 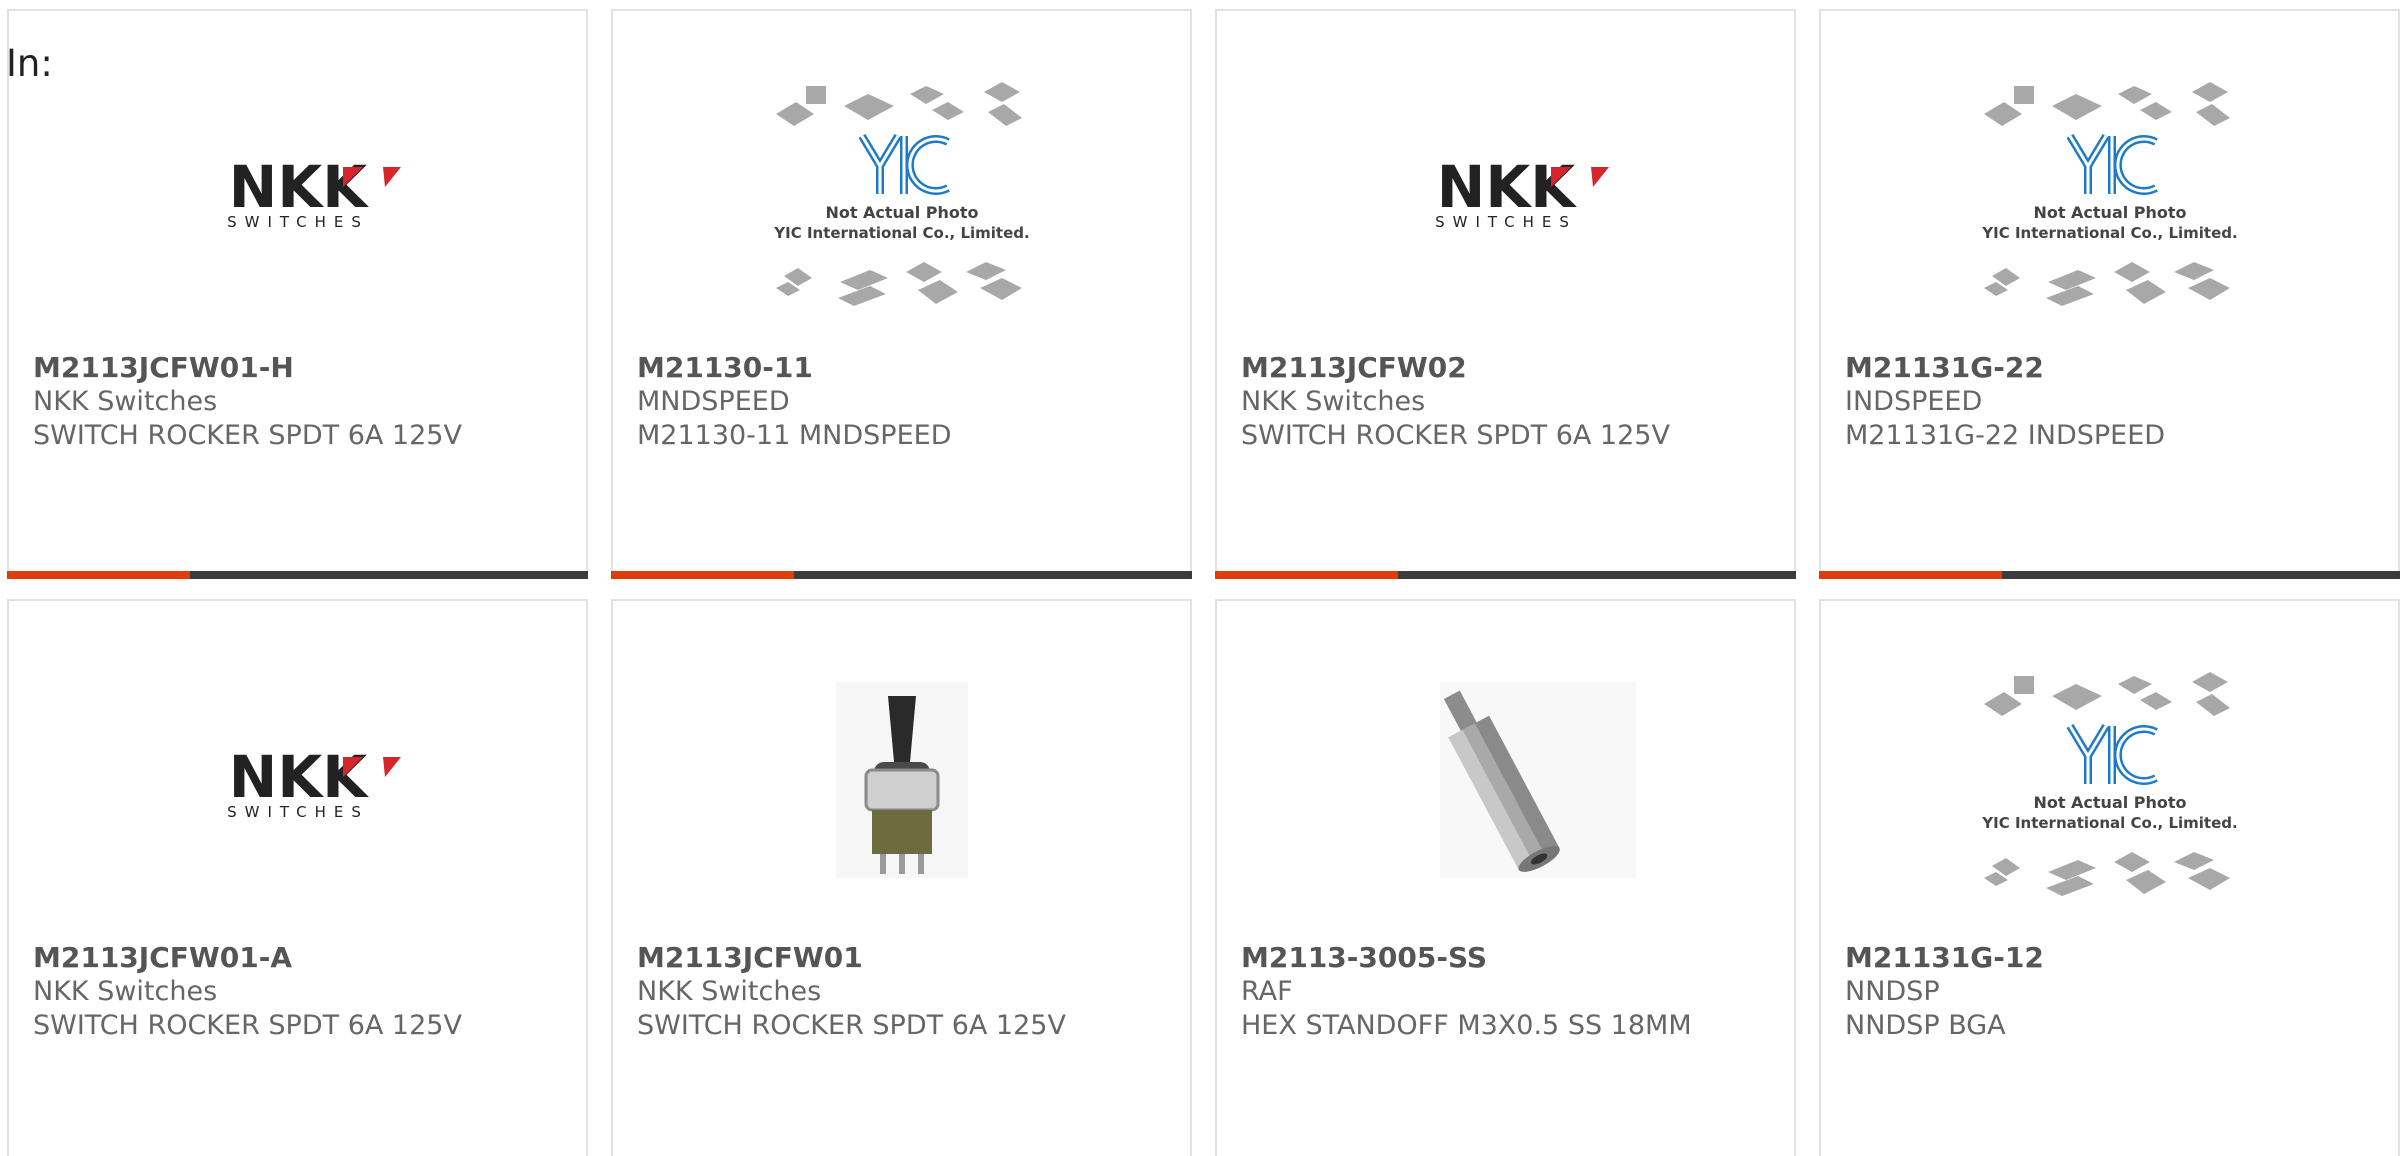 What do you see at coordinates (163, 368) in the screenshot?
I see `part-number-link: M2113JCFW01-H` at bounding box center [163, 368].